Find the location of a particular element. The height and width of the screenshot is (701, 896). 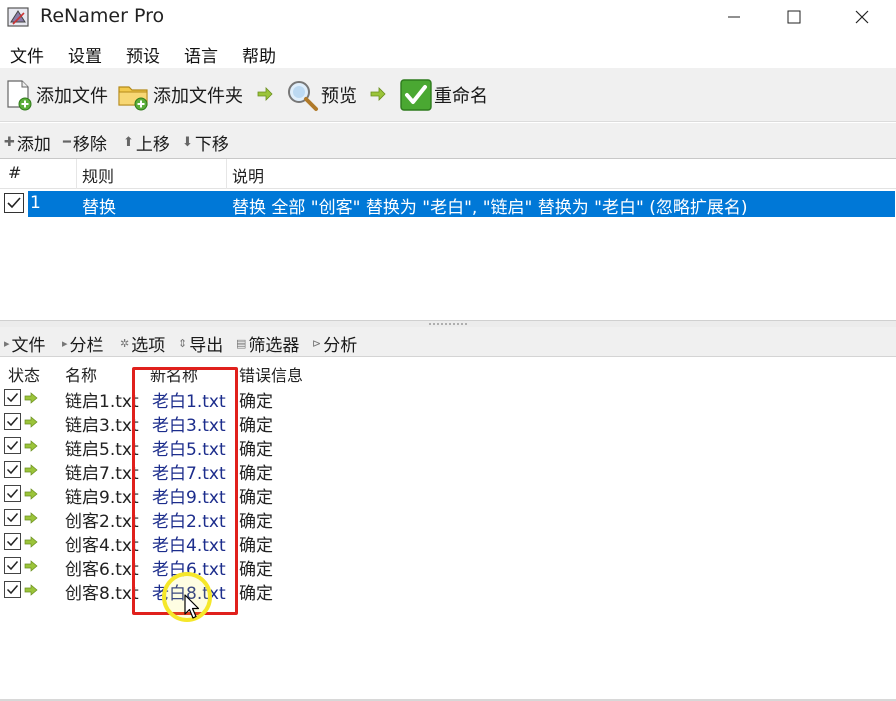

rules-col-index: # is located at coordinates (14, 172).